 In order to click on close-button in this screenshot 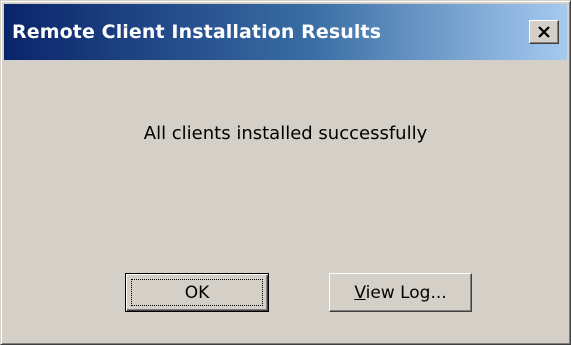, I will do `click(544, 32)`.